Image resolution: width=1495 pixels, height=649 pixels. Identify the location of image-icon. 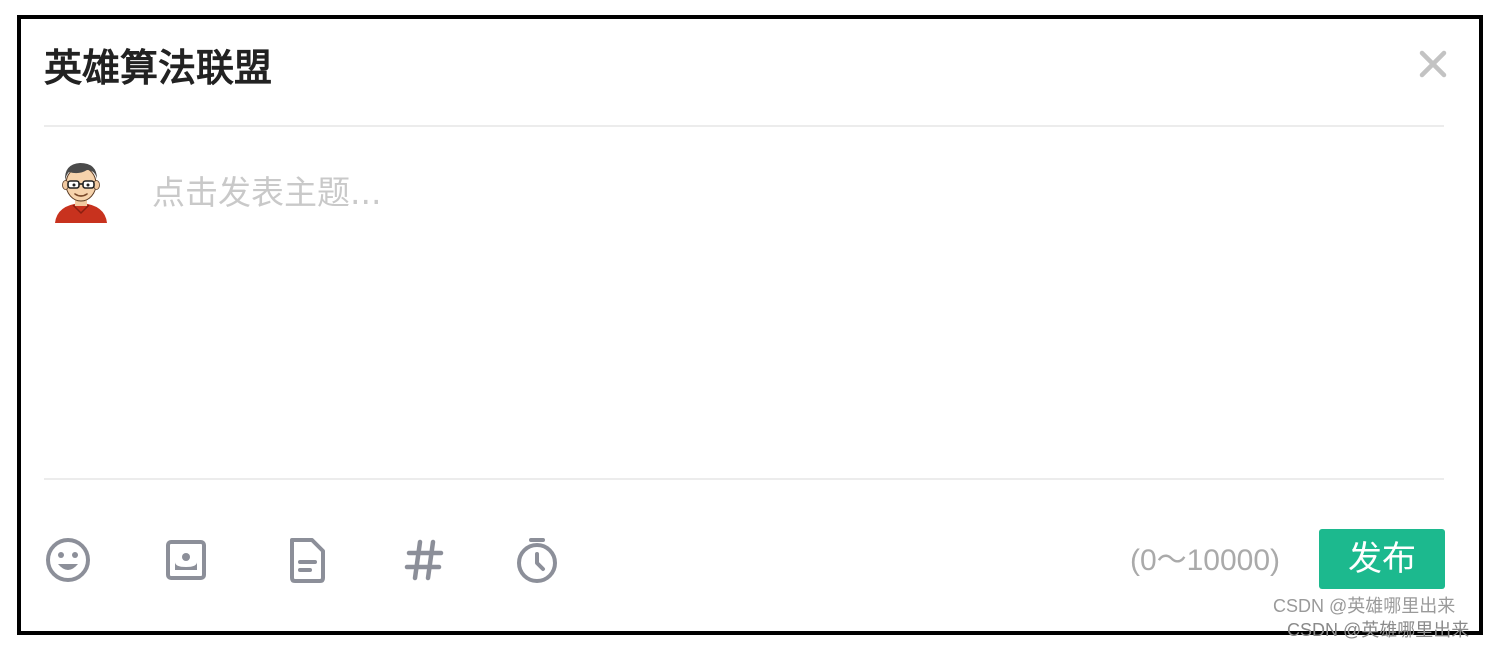
(186, 560).